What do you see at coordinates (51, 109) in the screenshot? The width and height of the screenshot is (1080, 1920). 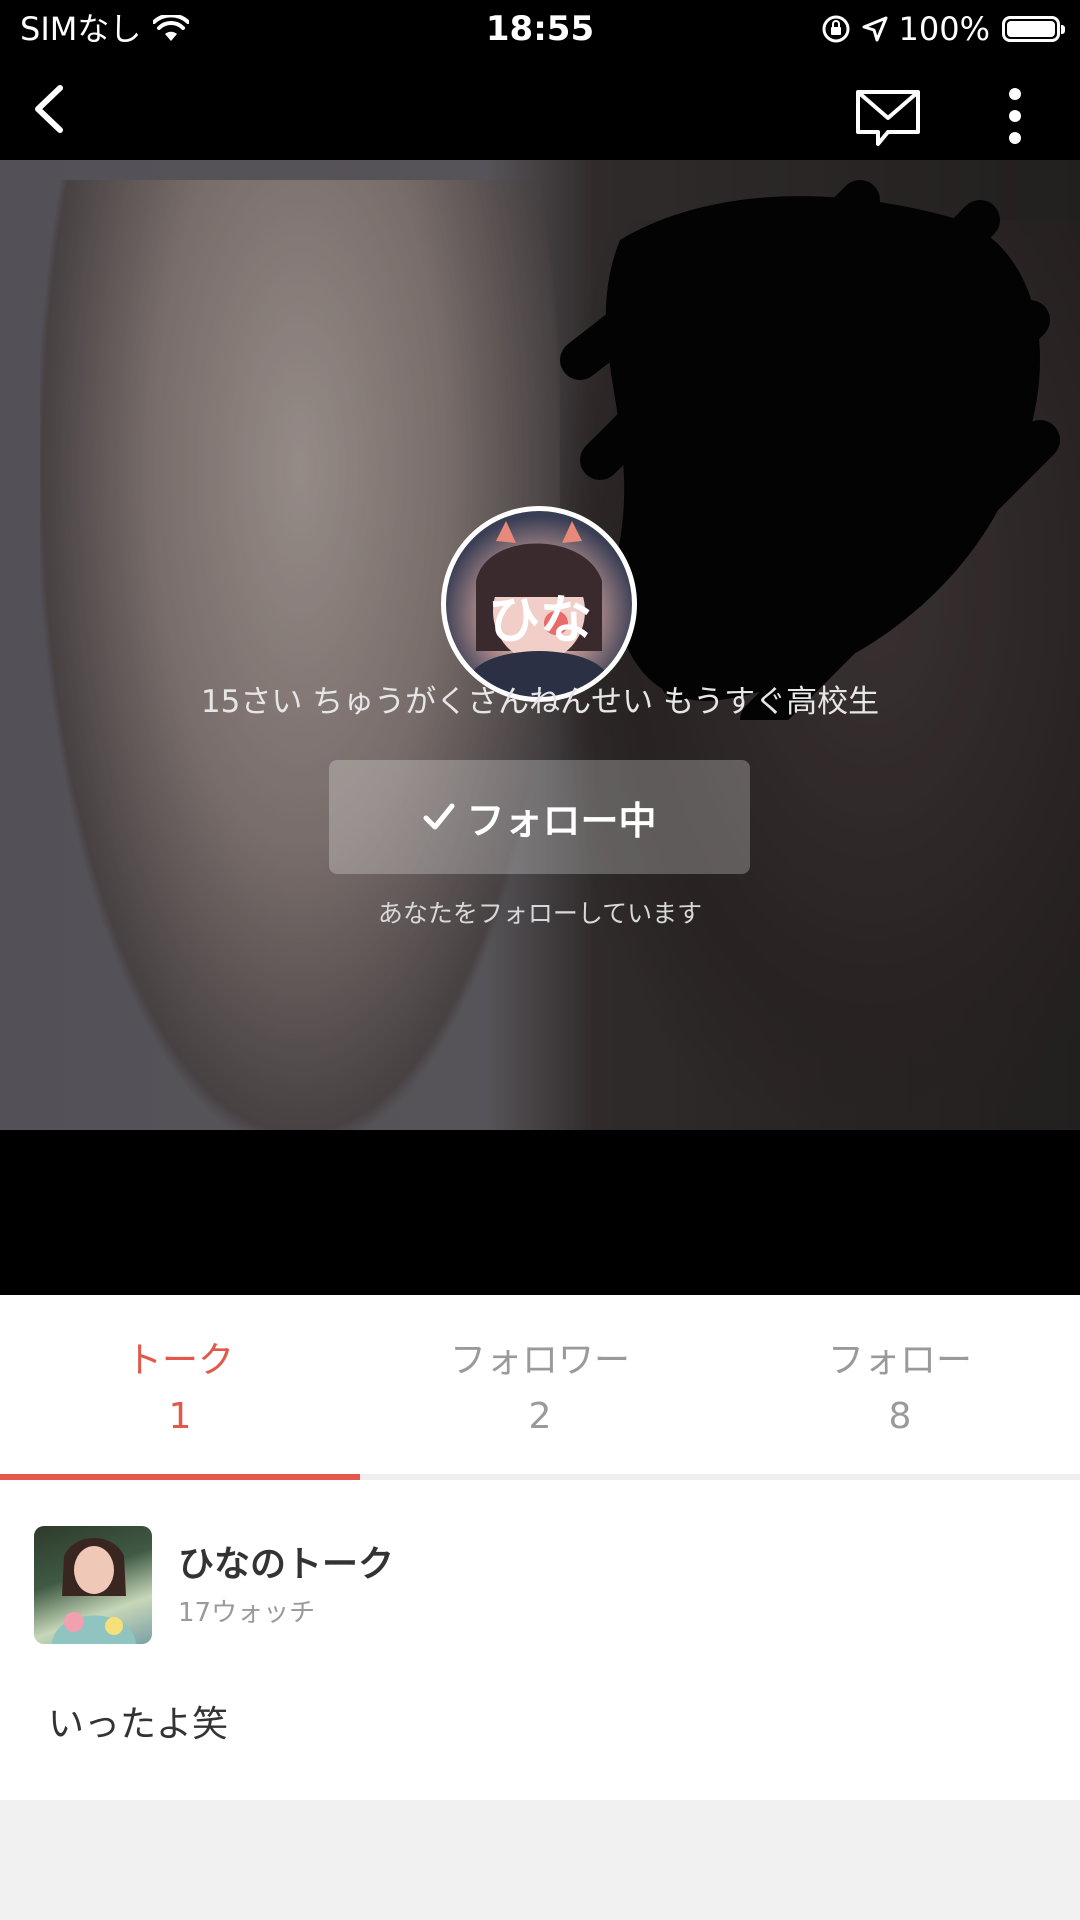 I see `chevron-left-icon` at bounding box center [51, 109].